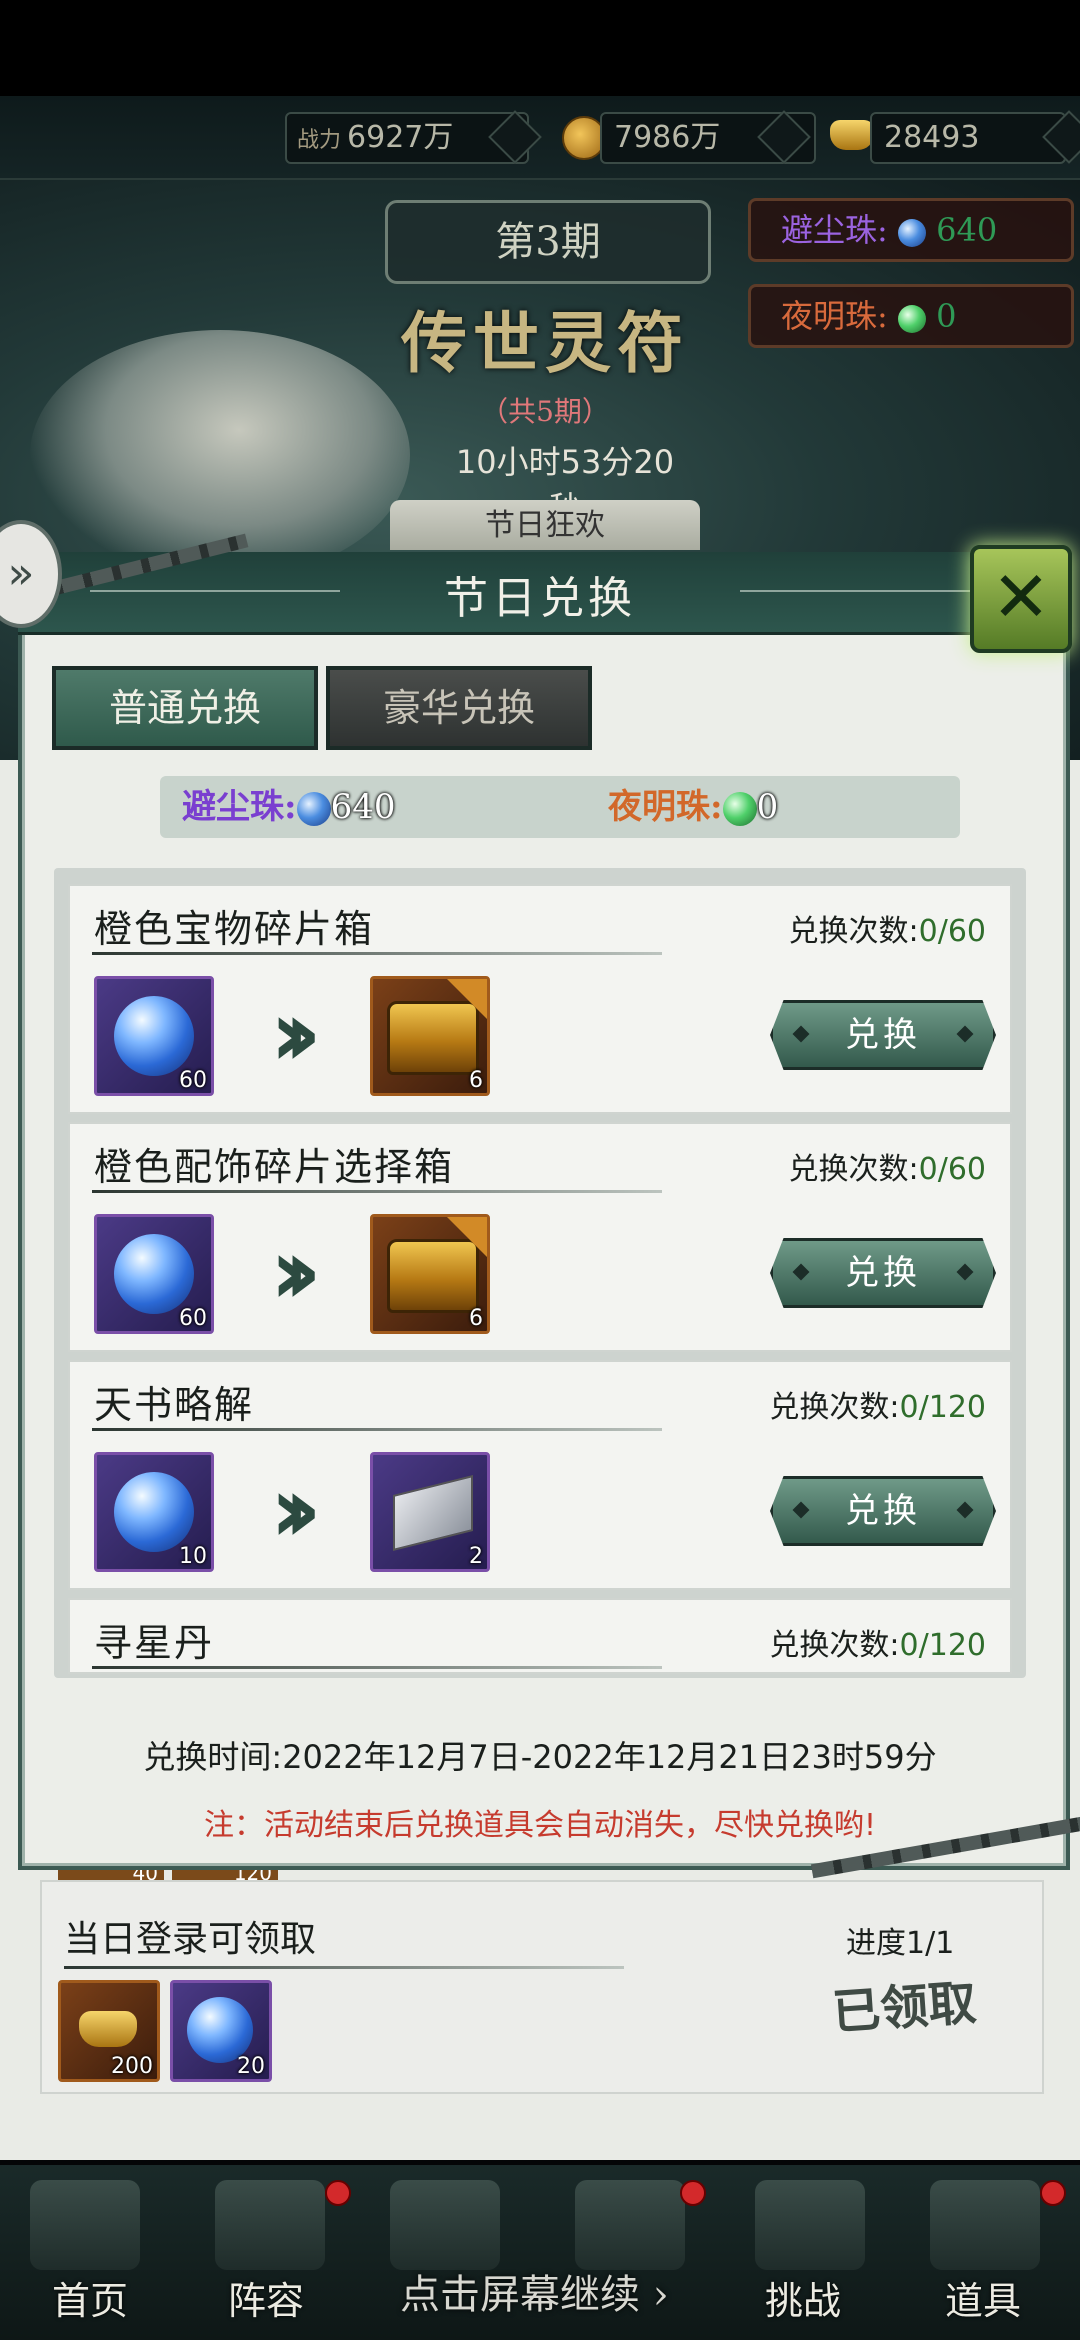 The height and width of the screenshot is (2340, 1080). What do you see at coordinates (251, 2066) in the screenshot?
I see `qty: 20` at bounding box center [251, 2066].